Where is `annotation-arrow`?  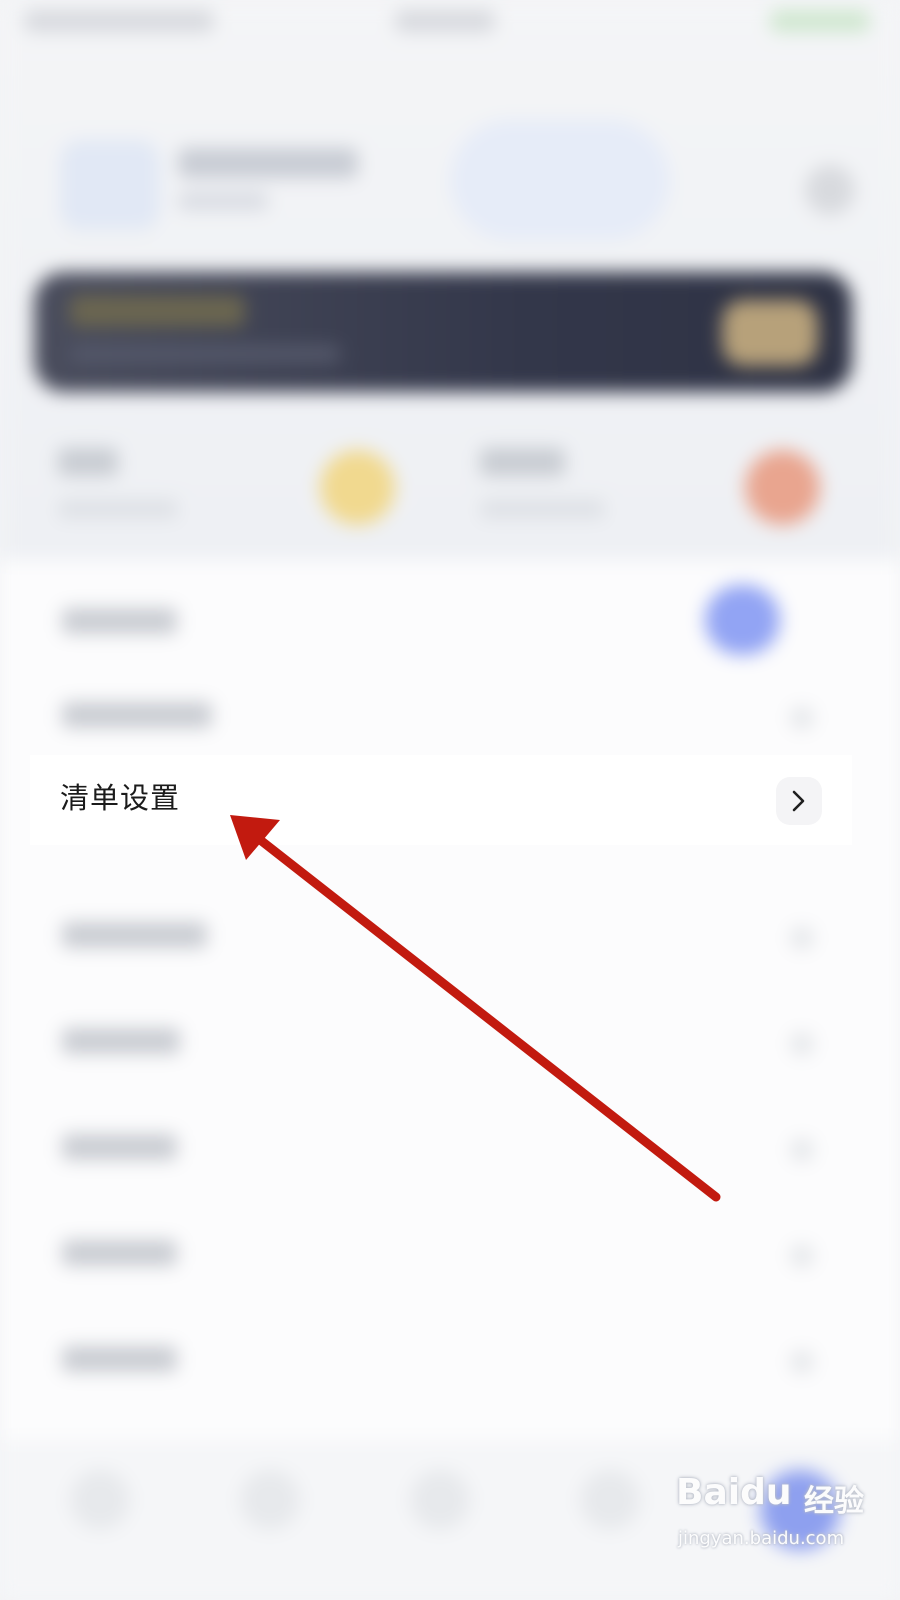
annotation-arrow is located at coordinates (475, 1008).